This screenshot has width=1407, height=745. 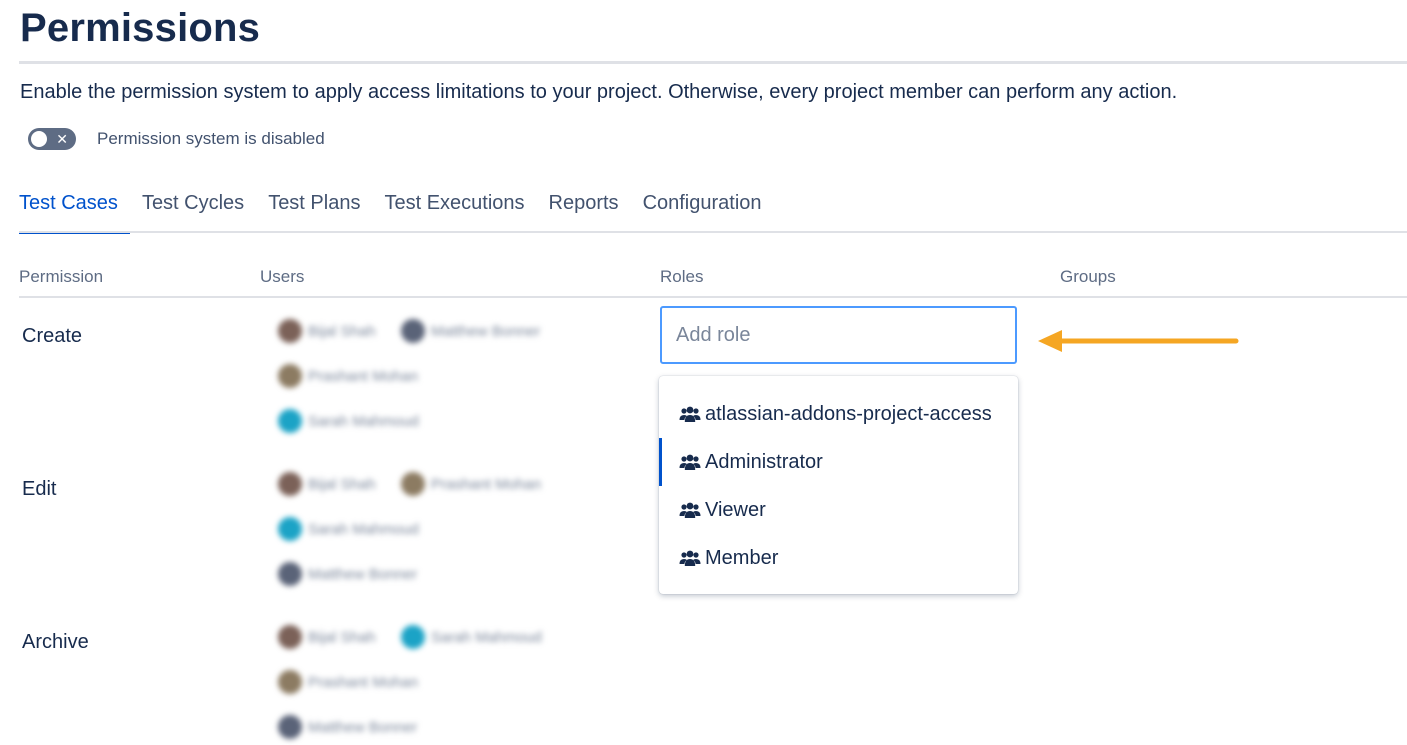 What do you see at coordinates (838, 510) in the screenshot?
I see `role-option-viewer: Viewer` at bounding box center [838, 510].